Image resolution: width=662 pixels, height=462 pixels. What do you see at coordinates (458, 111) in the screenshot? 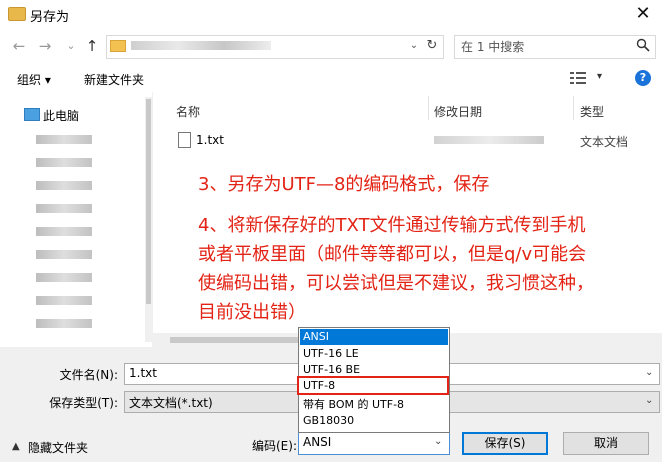
I see `column-header-date: 修改日期` at bounding box center [458, 111].